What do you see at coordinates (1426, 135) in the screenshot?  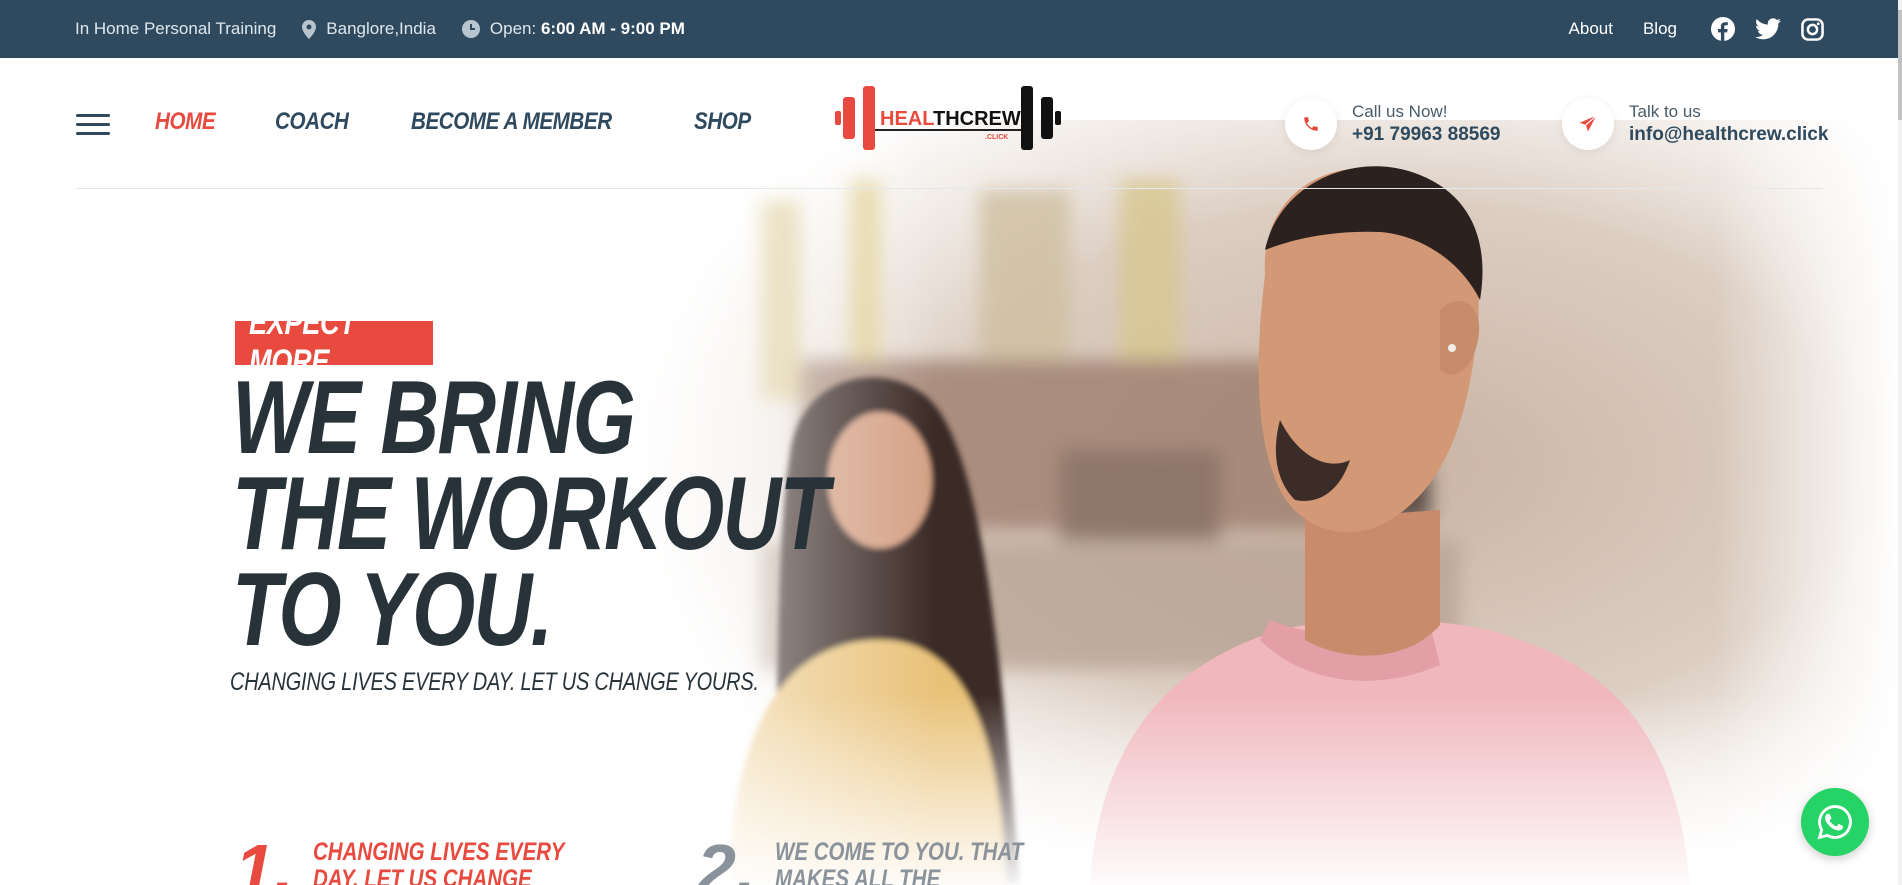 I see `phone-number: +91 79963 88569` at bounding box center [1426, 135].